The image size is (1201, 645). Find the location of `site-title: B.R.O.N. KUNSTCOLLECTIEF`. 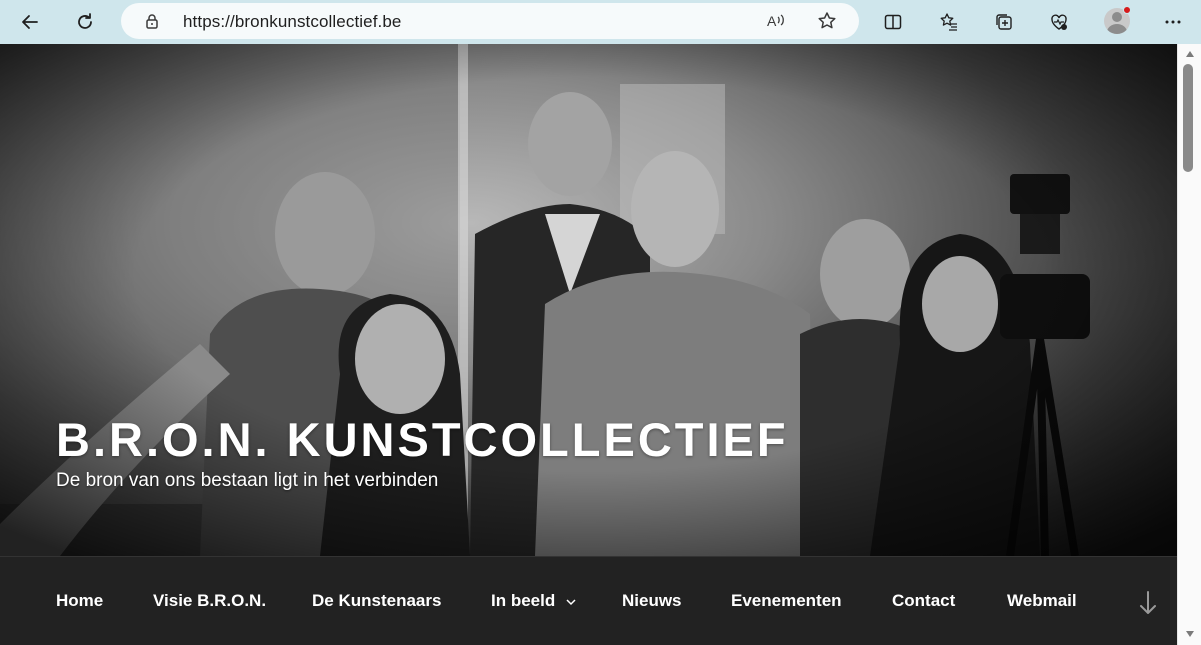

site-title: B.R.O.N. KUNSTCOLLECTIEF is located at coordinates (422, 439).